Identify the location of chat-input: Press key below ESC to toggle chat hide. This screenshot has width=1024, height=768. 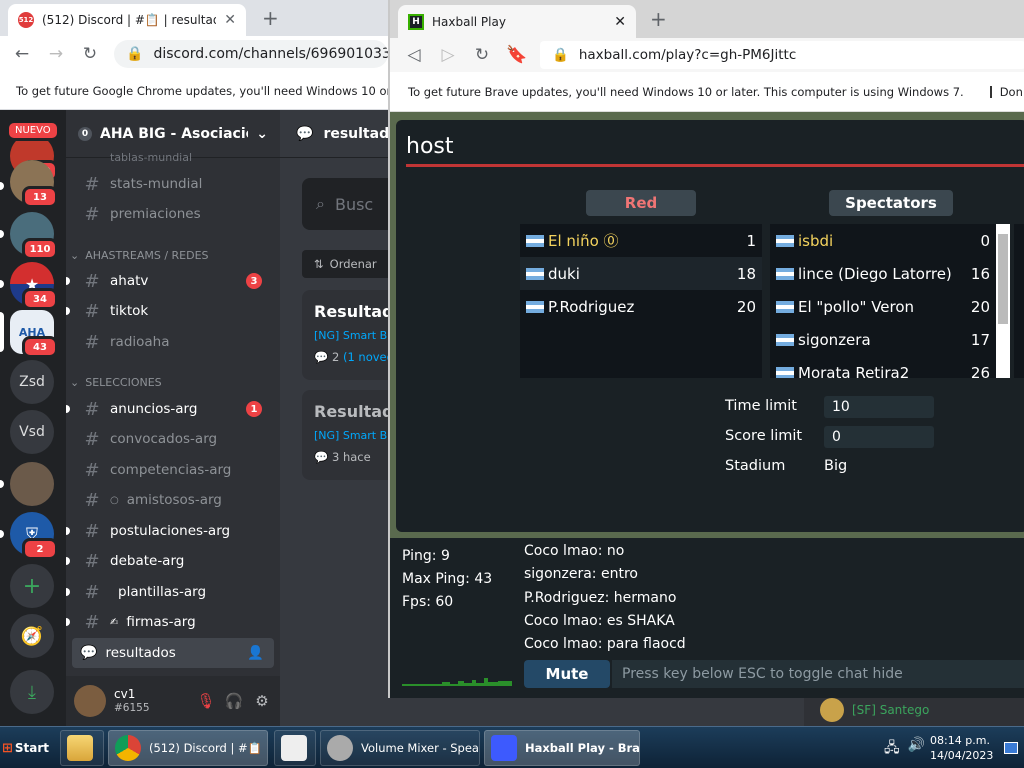
(818, 674).